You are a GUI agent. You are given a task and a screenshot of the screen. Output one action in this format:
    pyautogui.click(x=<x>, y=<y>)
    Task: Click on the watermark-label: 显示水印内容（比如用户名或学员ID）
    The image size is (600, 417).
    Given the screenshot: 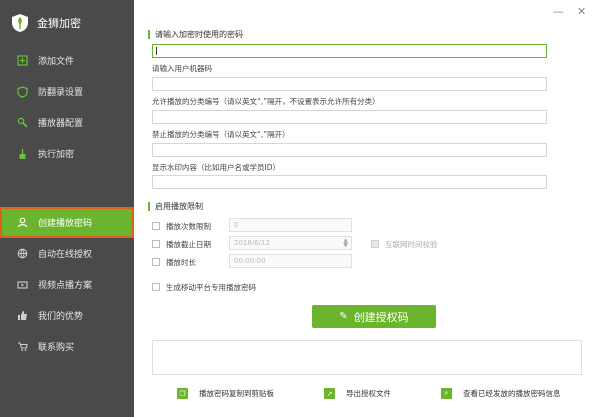 What is the action you would take?
    pyautogui.click(x=216, y=167)
    